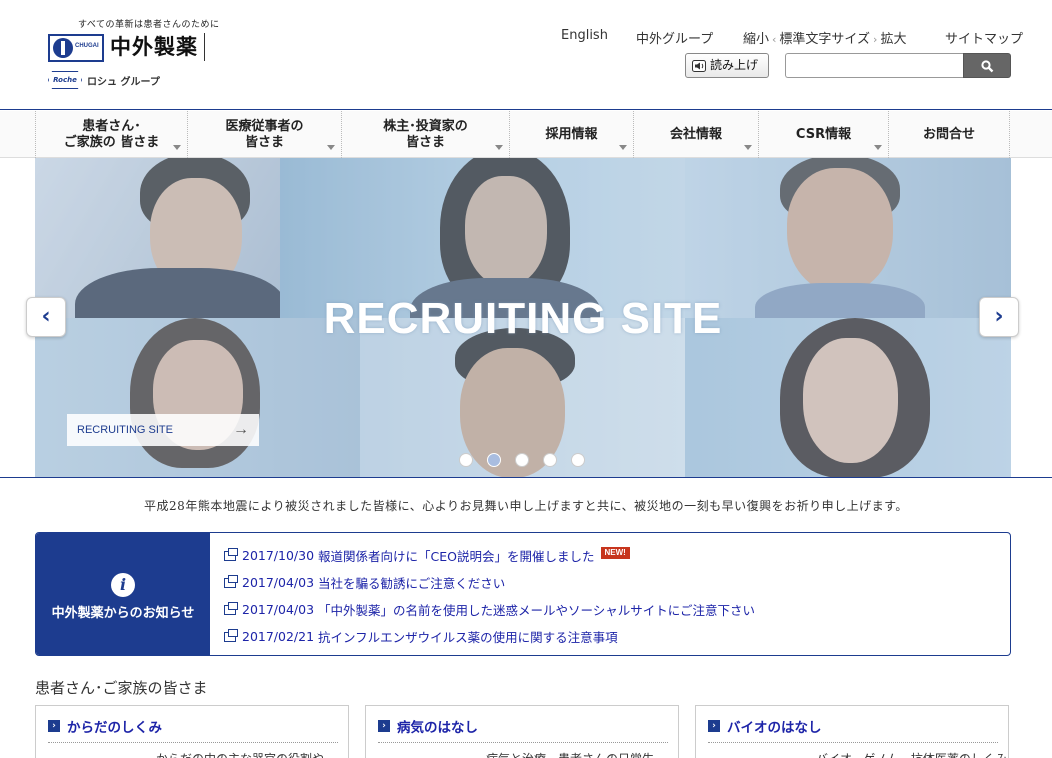 Image resolution: width=1052 pixels, height=758 pixels. I want to click on news-text: 当社を騙る勧誘にご注意ください, so click(412, 583).